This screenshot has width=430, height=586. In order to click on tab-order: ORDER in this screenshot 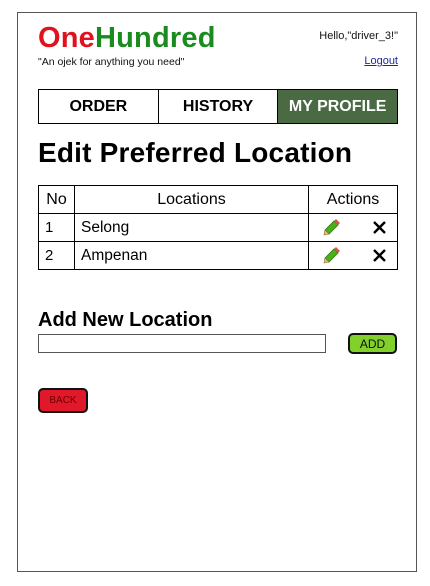, I will do `click(99, 106)`.